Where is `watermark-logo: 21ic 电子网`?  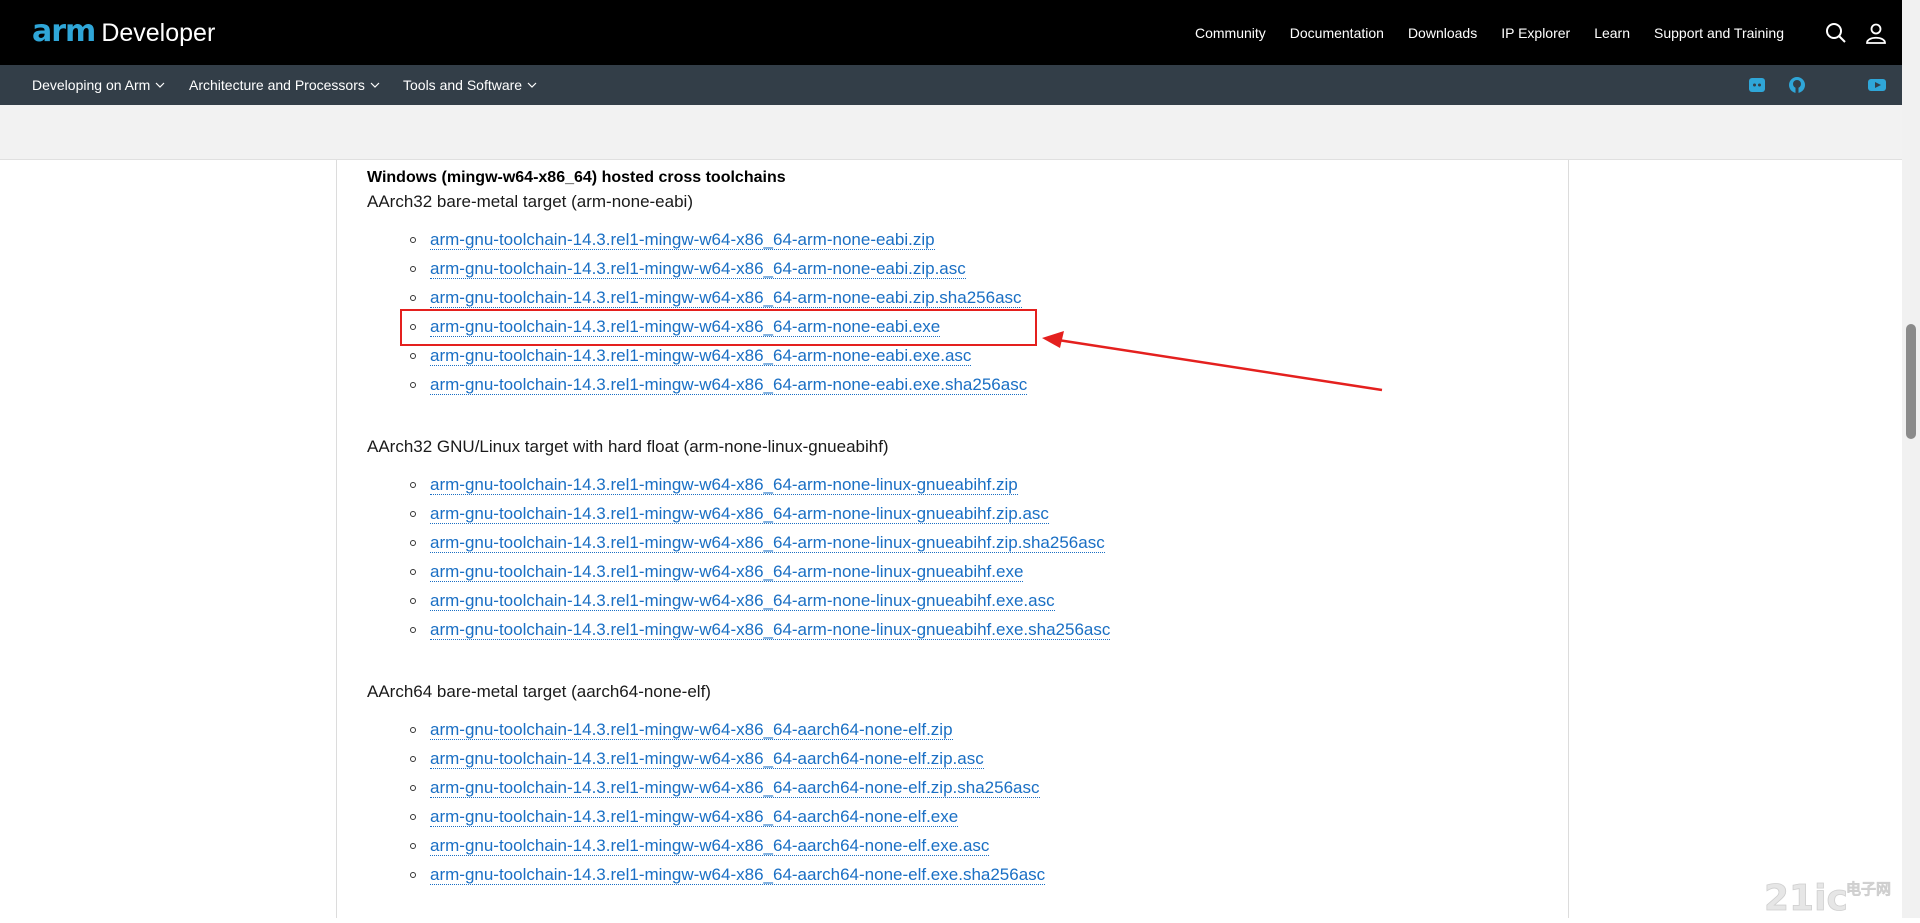 watermark-logo: 21ic 电子网 is located at coordinates (1835, 896).